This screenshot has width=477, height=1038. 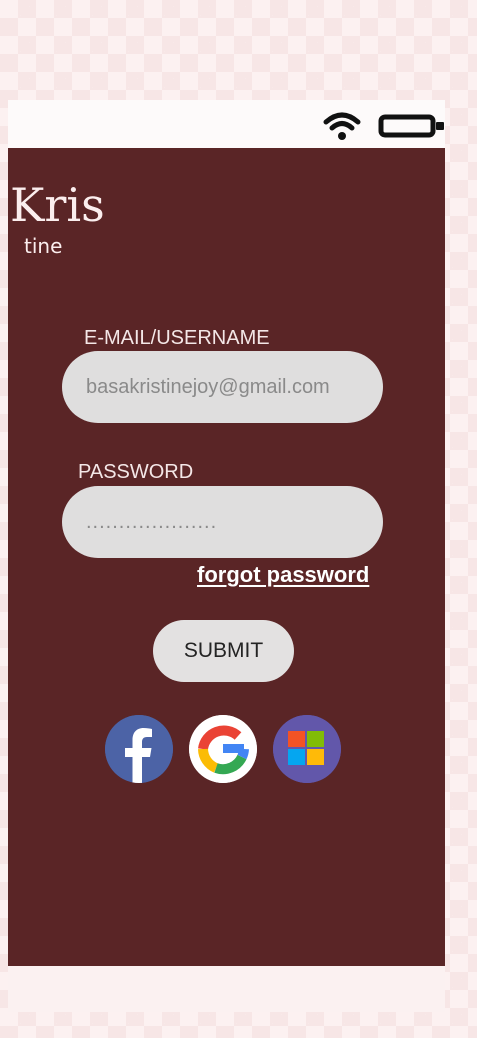 What do you see at coordinates (226, 124) in the screenshot?
I see `status-bar` at bounding box center [226, 124].